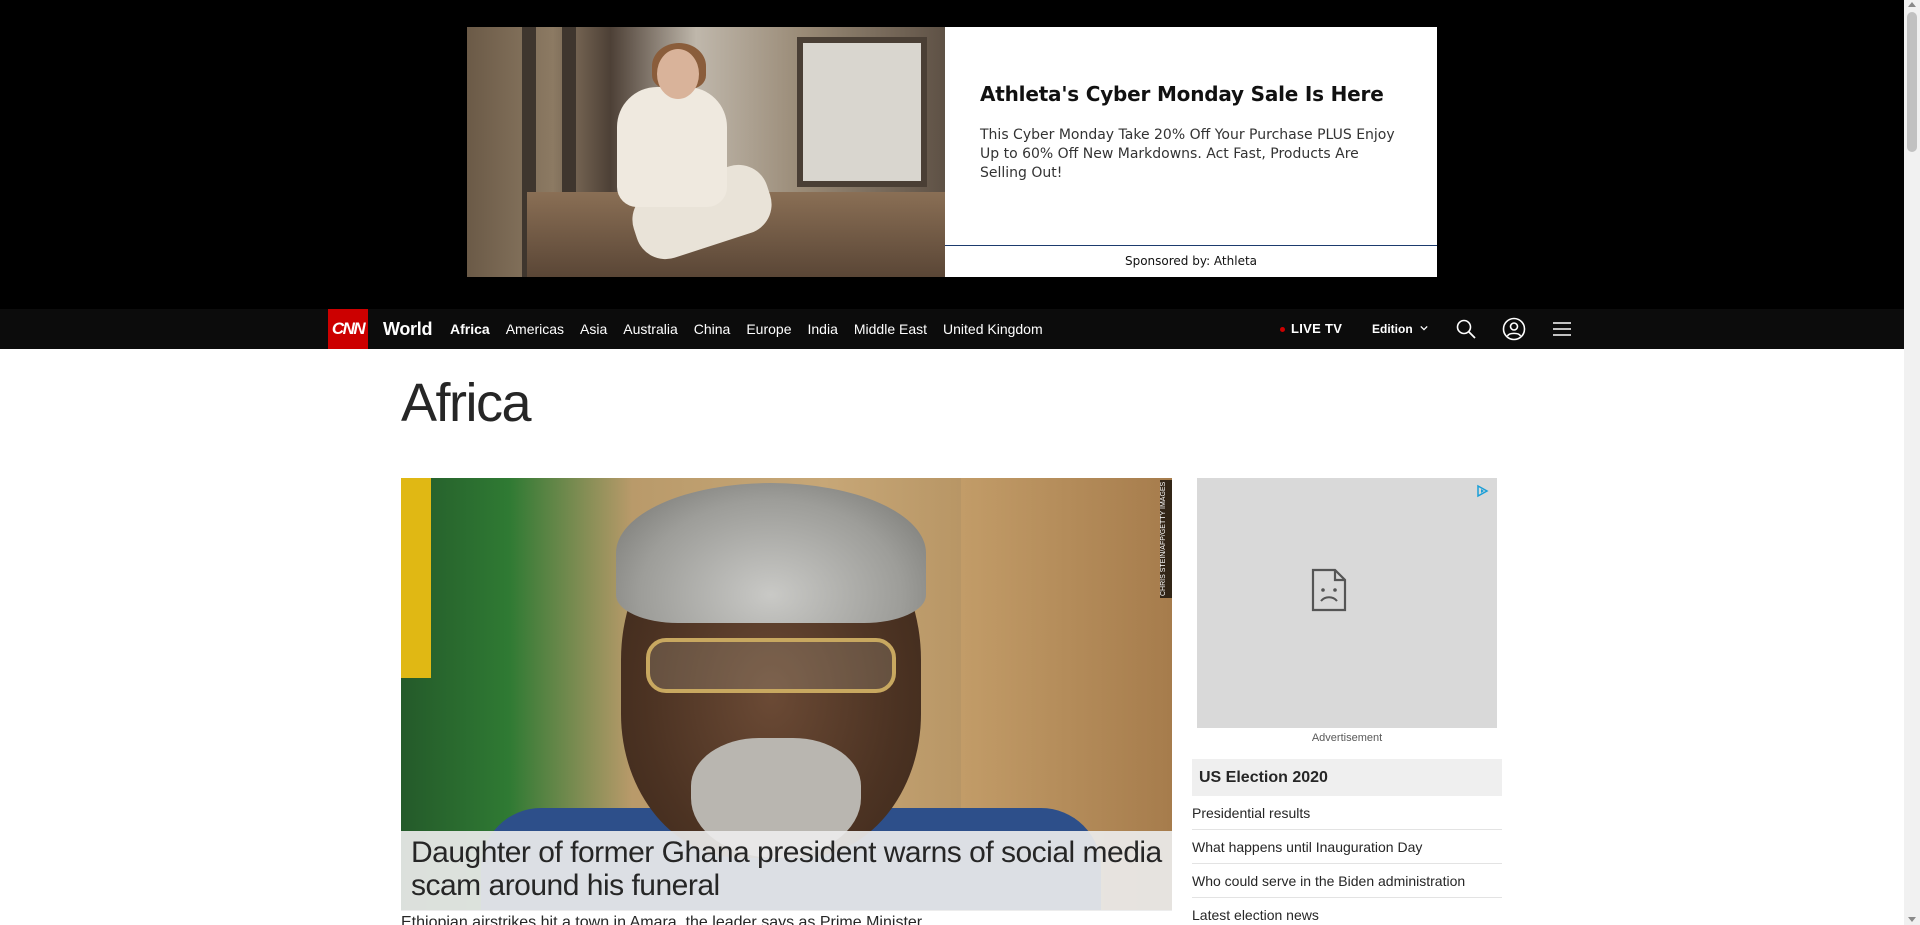 Image resolution: width=1920 pixels, height=925 pixels. I want to click on us-election-link-latest-news: Latest election news, so click(1347, 911).